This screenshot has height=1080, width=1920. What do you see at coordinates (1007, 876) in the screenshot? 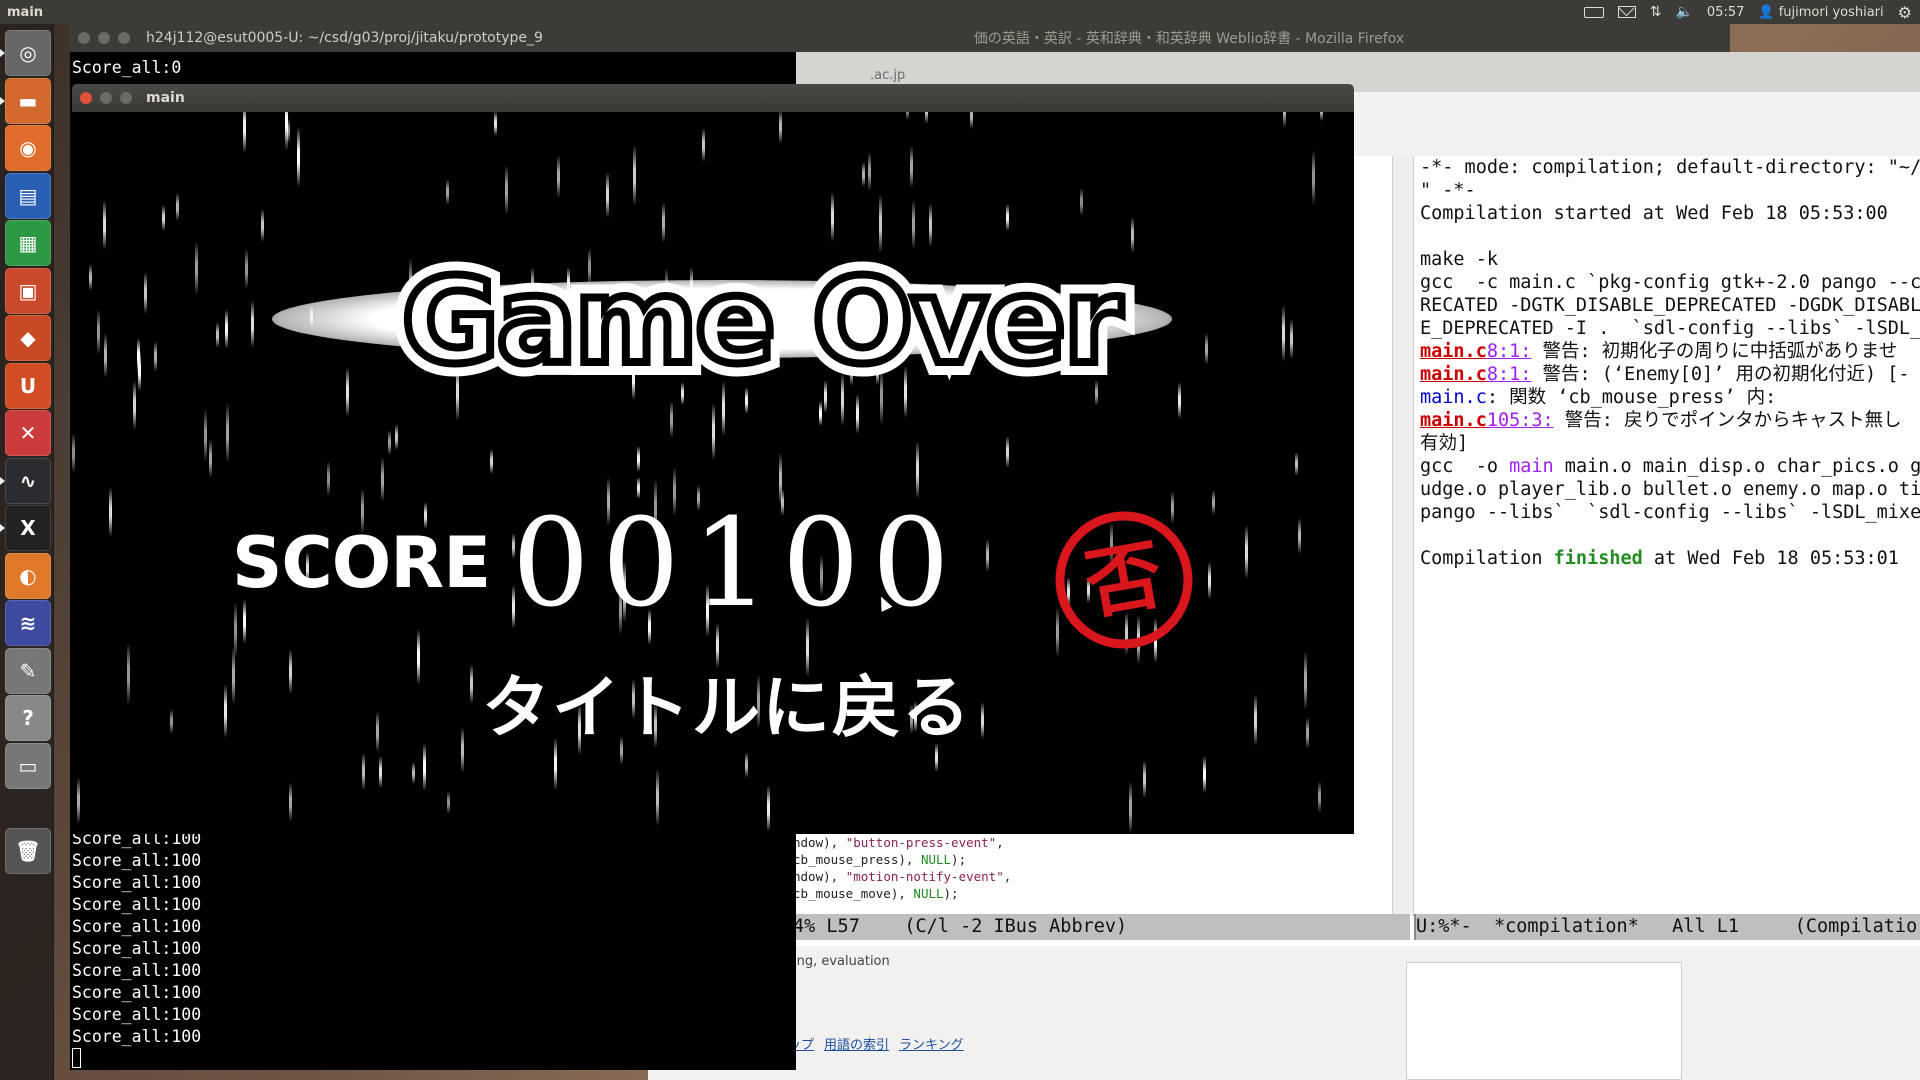
I see `code-text: ,` at bounding box center [1007, 876].